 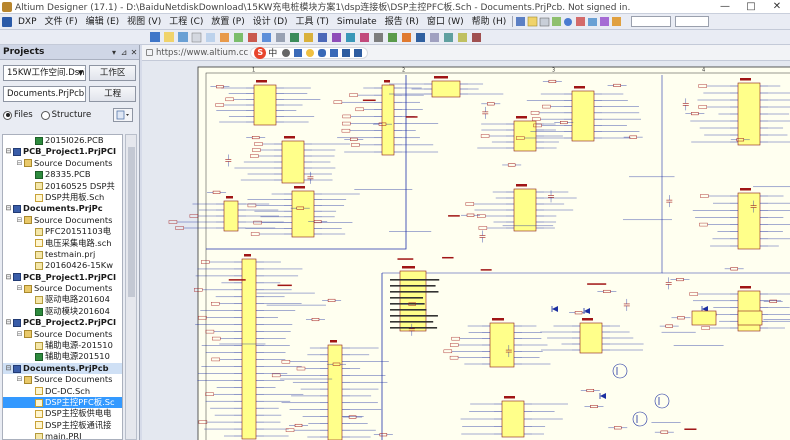 I want to click on ime-toolbar: S 中, so click(x=309, y=52).